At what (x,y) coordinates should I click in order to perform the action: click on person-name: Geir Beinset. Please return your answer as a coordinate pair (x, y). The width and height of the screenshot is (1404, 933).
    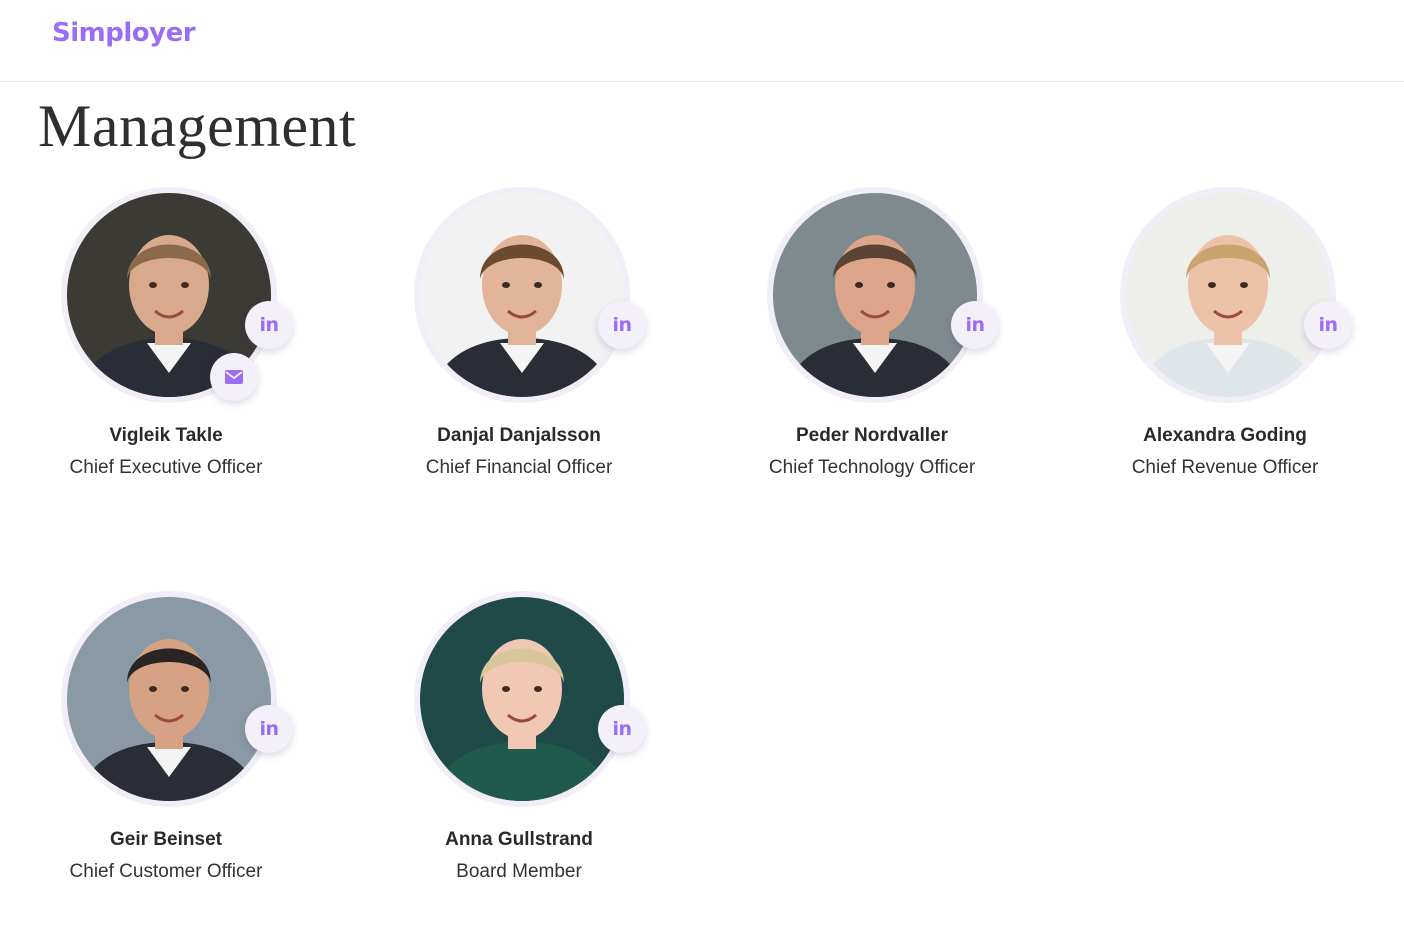
    Looking at the image, I should click on (166, 839).